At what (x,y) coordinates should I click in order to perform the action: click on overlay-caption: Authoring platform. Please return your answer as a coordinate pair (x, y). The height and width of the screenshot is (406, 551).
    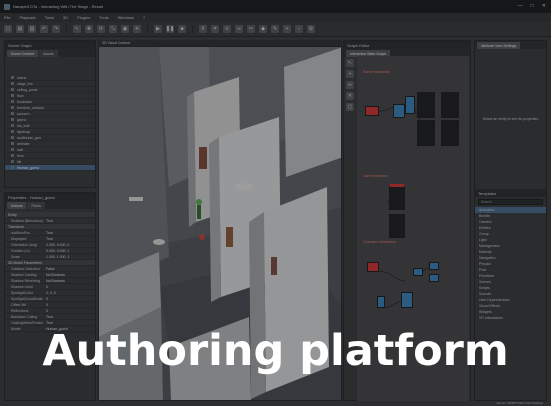
    Looking at the image, I should click on (275, 351).